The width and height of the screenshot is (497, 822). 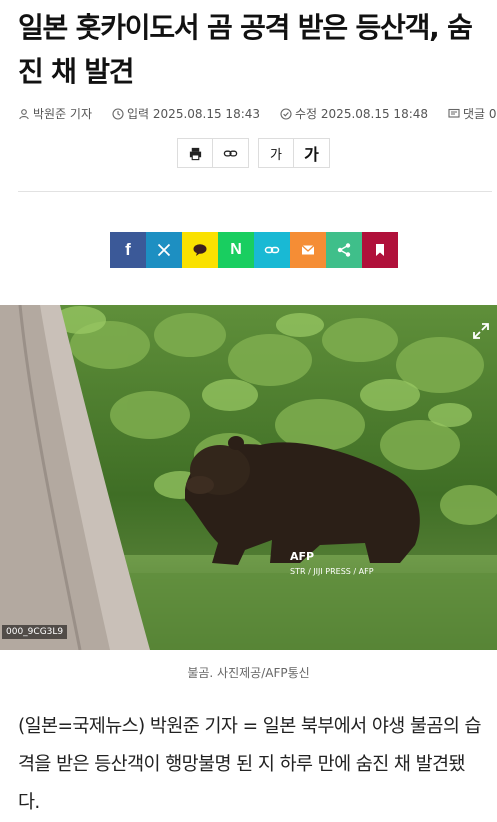 I want to click on kakaotalk-share-button, so click(x=200, y=250).